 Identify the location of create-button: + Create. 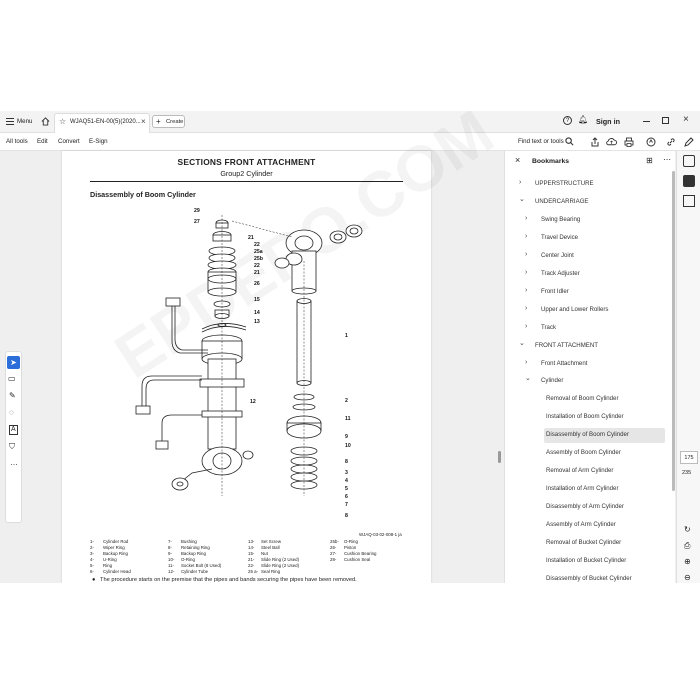
(168, 121).